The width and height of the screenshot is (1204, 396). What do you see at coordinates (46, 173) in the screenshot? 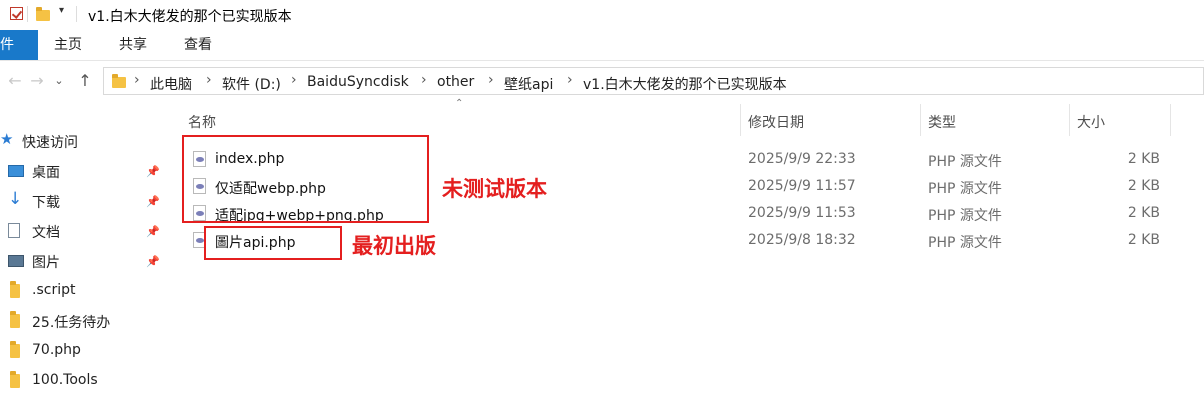
I see `sidebar-item-label: 桌面` at bounding box center [46, 173].